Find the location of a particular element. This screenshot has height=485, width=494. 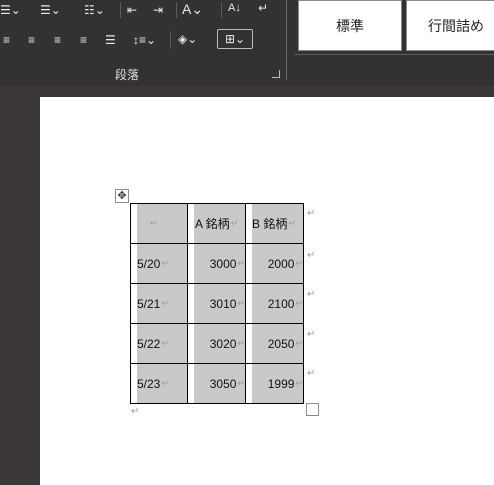

table-cell: 2000 ↵ is located at coordinates (274, 263).